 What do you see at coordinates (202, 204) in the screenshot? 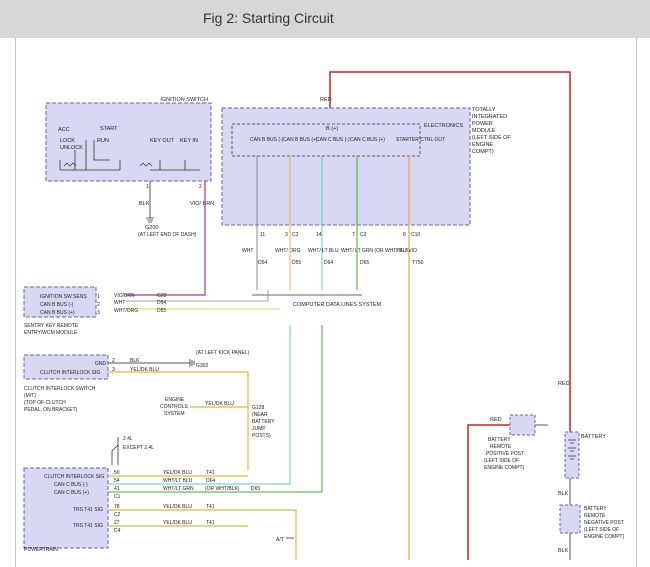
I see `ign-vio-brn-wire: VIO/ BRN` at bounding box center [202, 204].